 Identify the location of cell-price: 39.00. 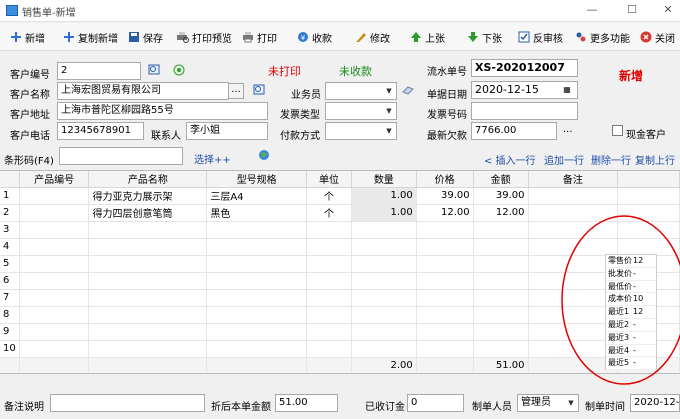
(445, 196).